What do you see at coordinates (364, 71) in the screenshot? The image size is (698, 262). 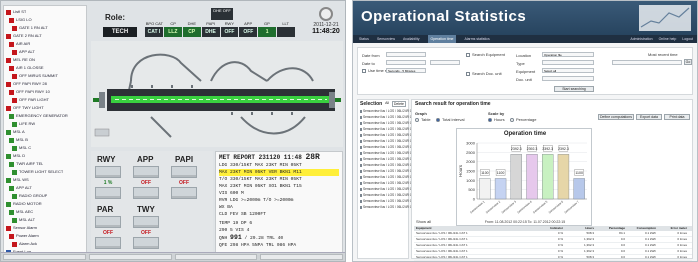 I see `use-timespan-checkbox` at bounding box center [364, 71].